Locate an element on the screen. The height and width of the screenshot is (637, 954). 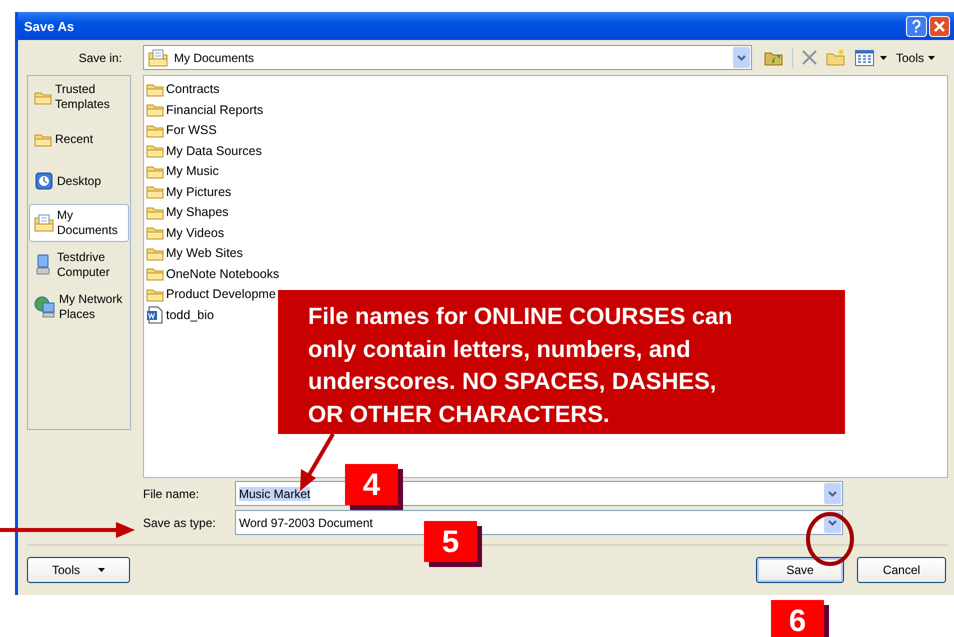
places-item: Testdrive Computer is located at coordinates (79, 265).